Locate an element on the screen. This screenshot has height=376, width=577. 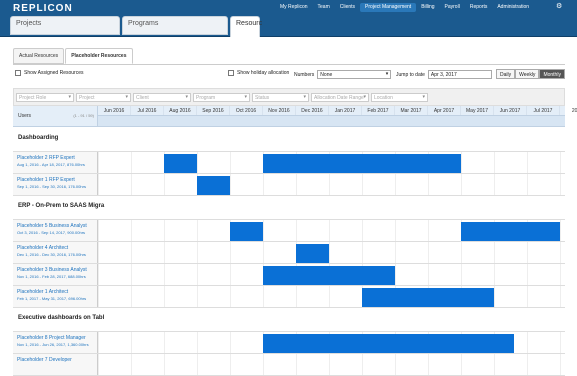
resource-dates: Feb 1, 2017 - May 31, 2017, 696.00hrs is located at coordinates (52, 298).